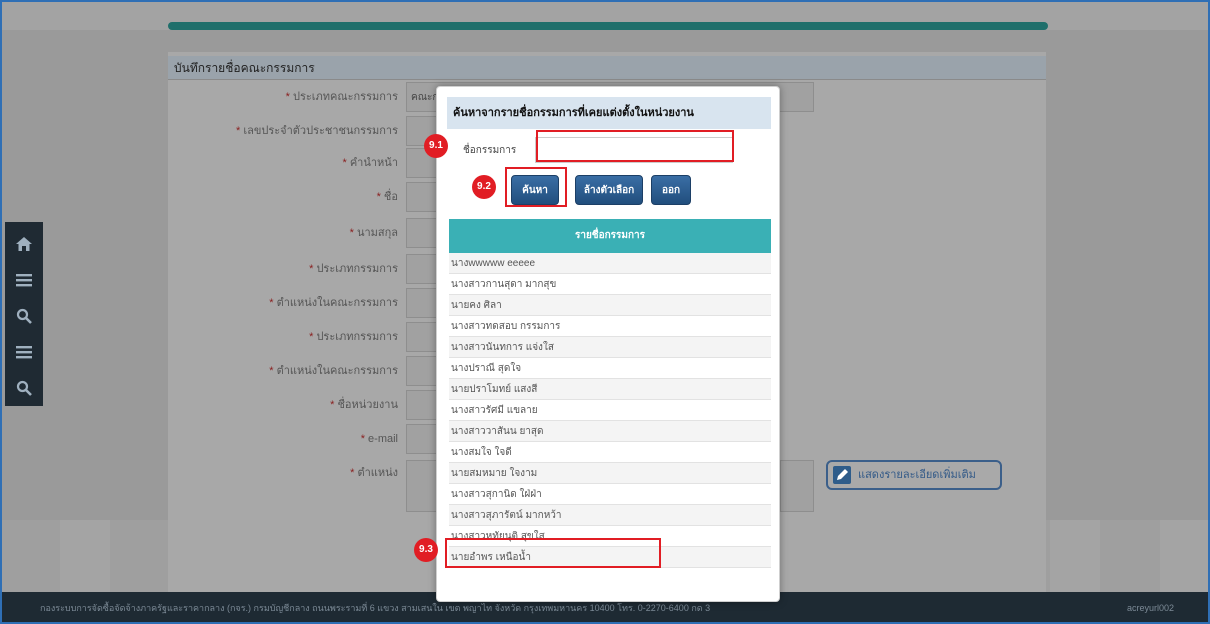  Describe the element at coordinates (24, 244) in the screenshot. I see `home-icon` at that location.